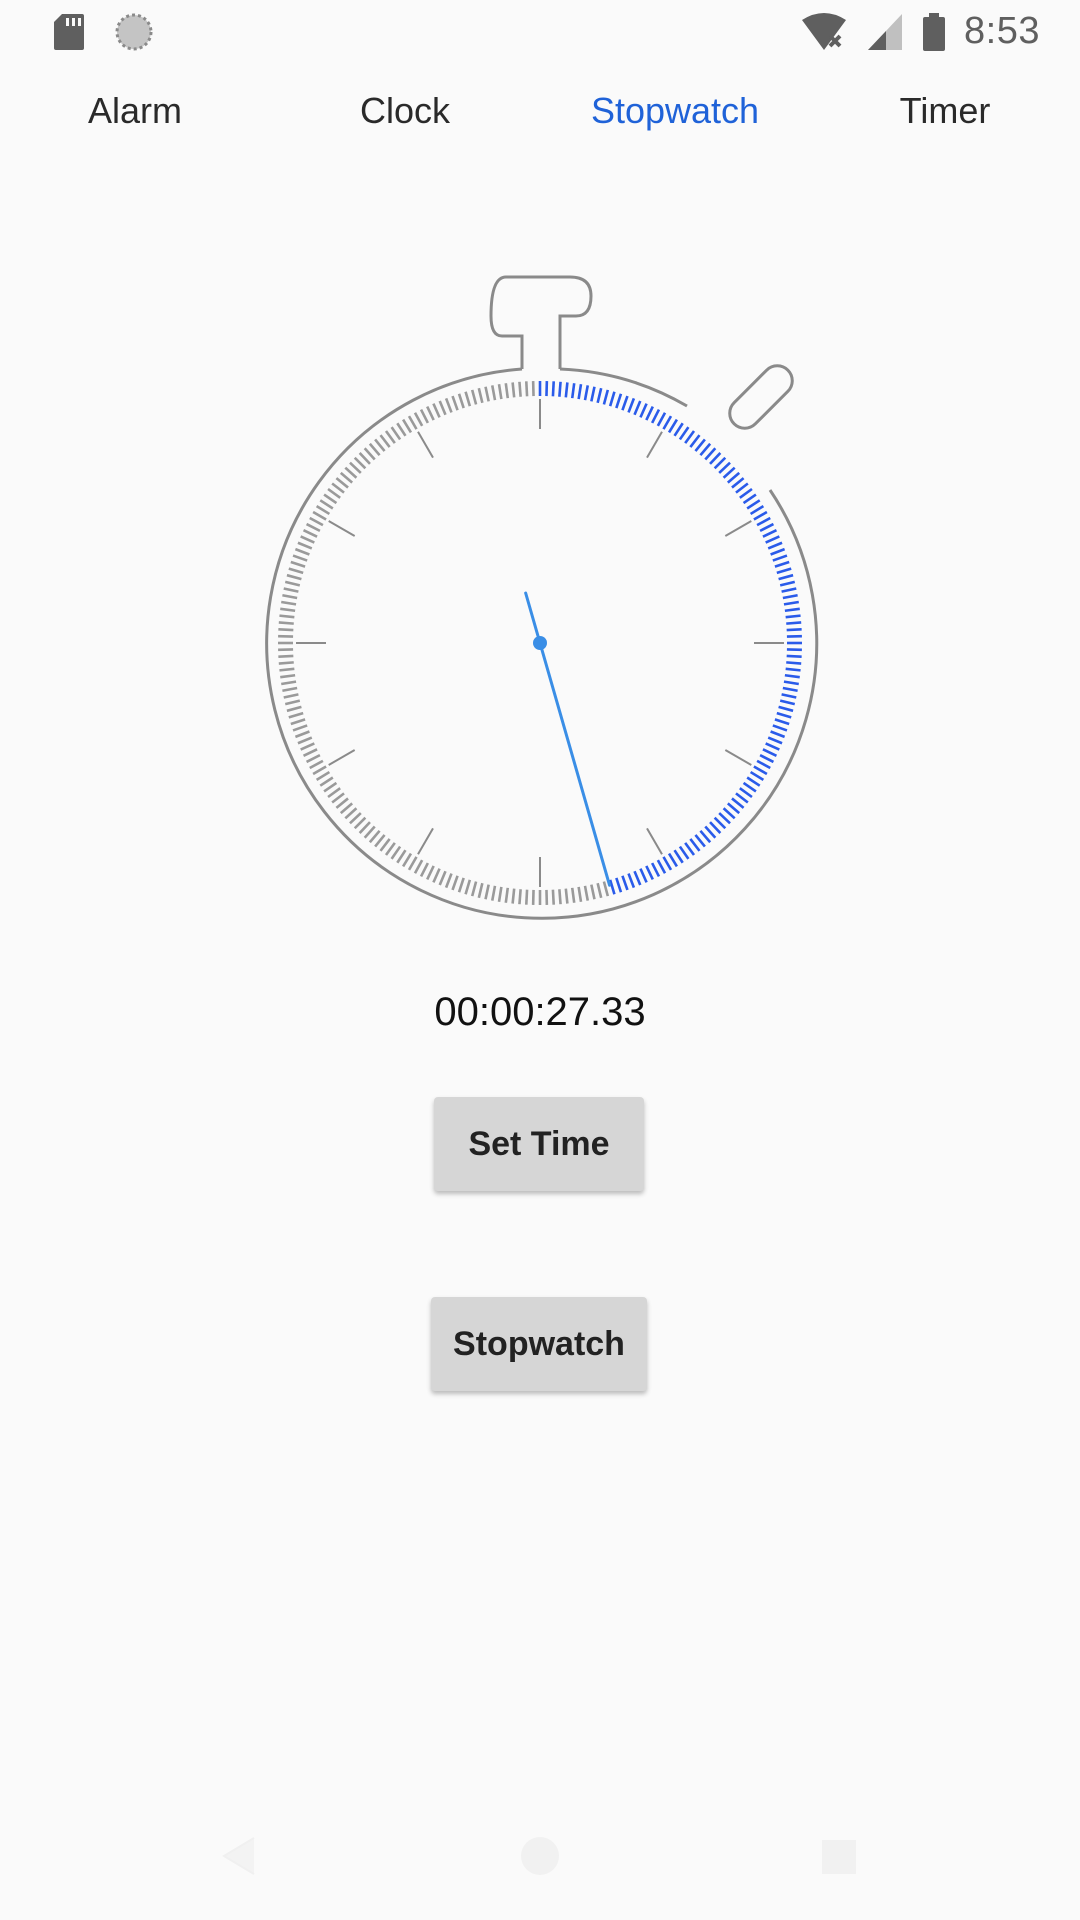 The width and height of the screenshot is (1080, 1920). Describe the element at coordinates (675, 111) in the screenshot. I see `tab-stopwatch: Stopwatch` at that location.